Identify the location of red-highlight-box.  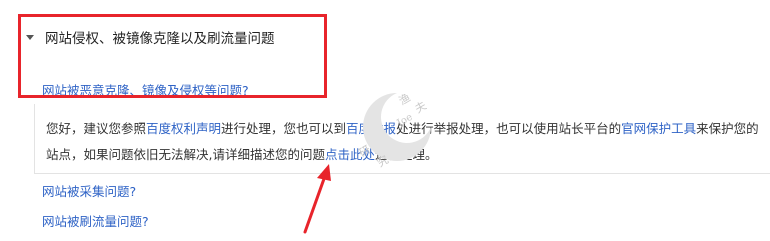
(172, 56).